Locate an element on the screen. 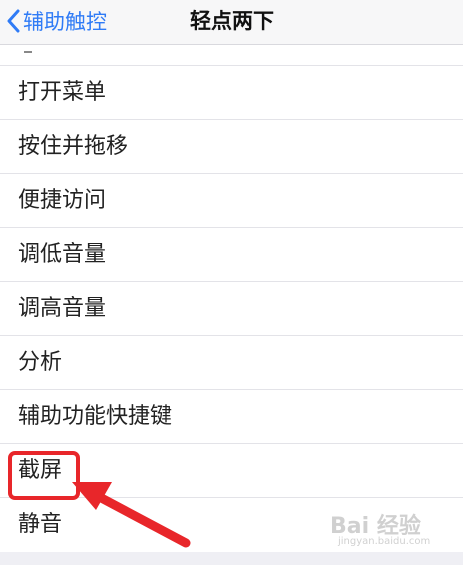 This screenshot has width=463, height=565. page-title: 轻点两下 is located at coordinates (232, 21).